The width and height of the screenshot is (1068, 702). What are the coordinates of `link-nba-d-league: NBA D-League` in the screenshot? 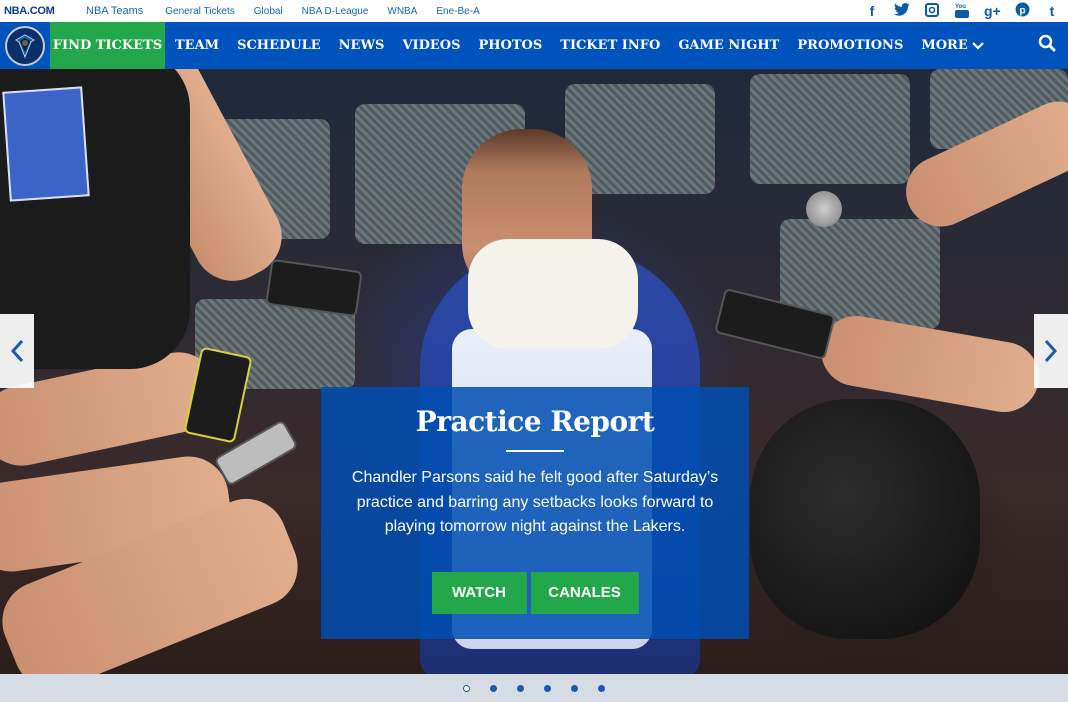 It's located at (335, 11).